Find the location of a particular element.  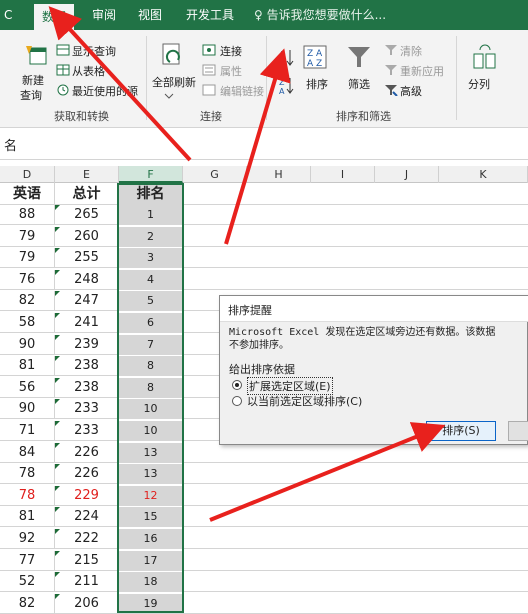

cell-total: 211 is located at coordinates (87, 582).